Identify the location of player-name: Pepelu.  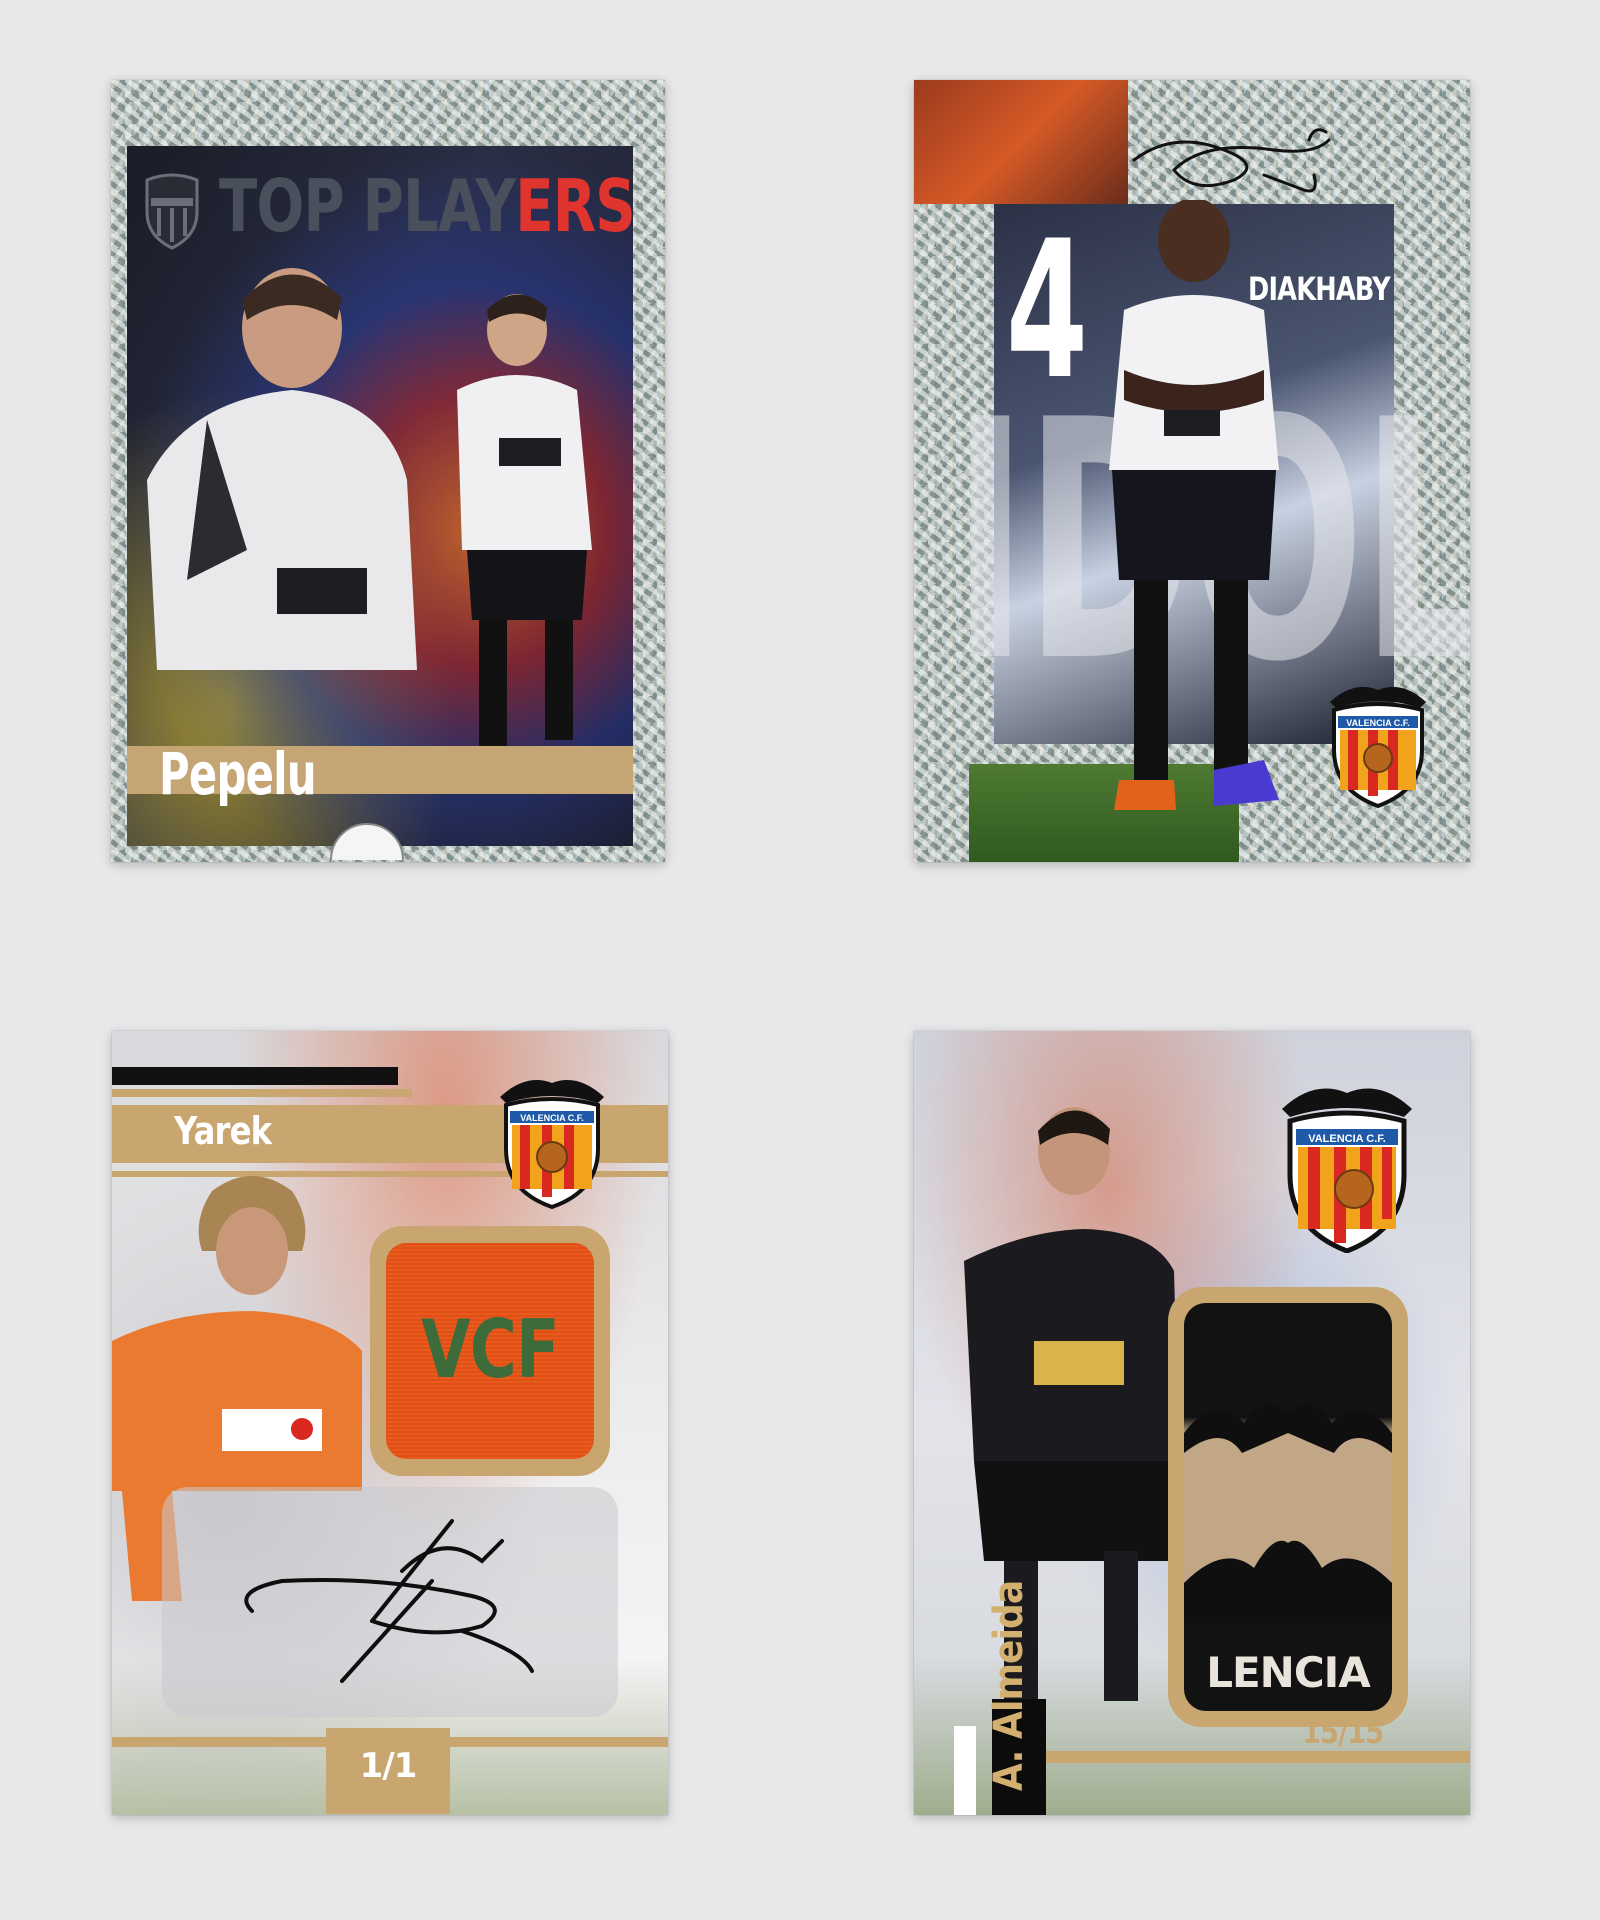
(238, 774).